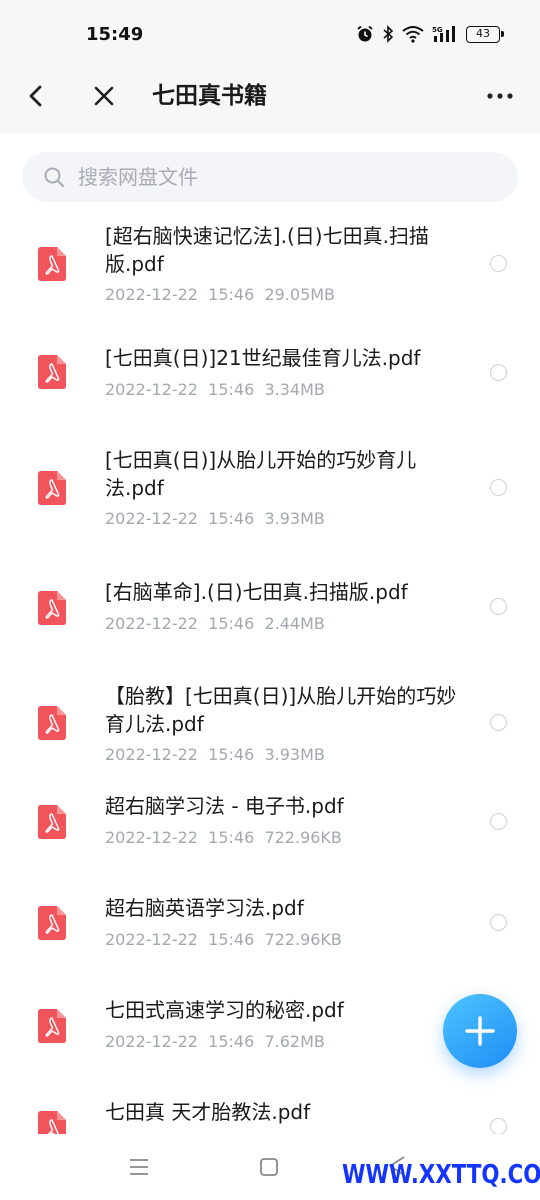  I want to click on plus-icon, so click(480, 1031).